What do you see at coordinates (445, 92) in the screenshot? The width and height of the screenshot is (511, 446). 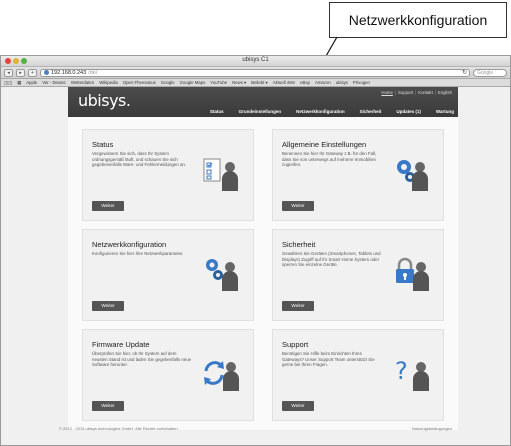 I see `toplink-english: English` at bounding box center [445, 92].